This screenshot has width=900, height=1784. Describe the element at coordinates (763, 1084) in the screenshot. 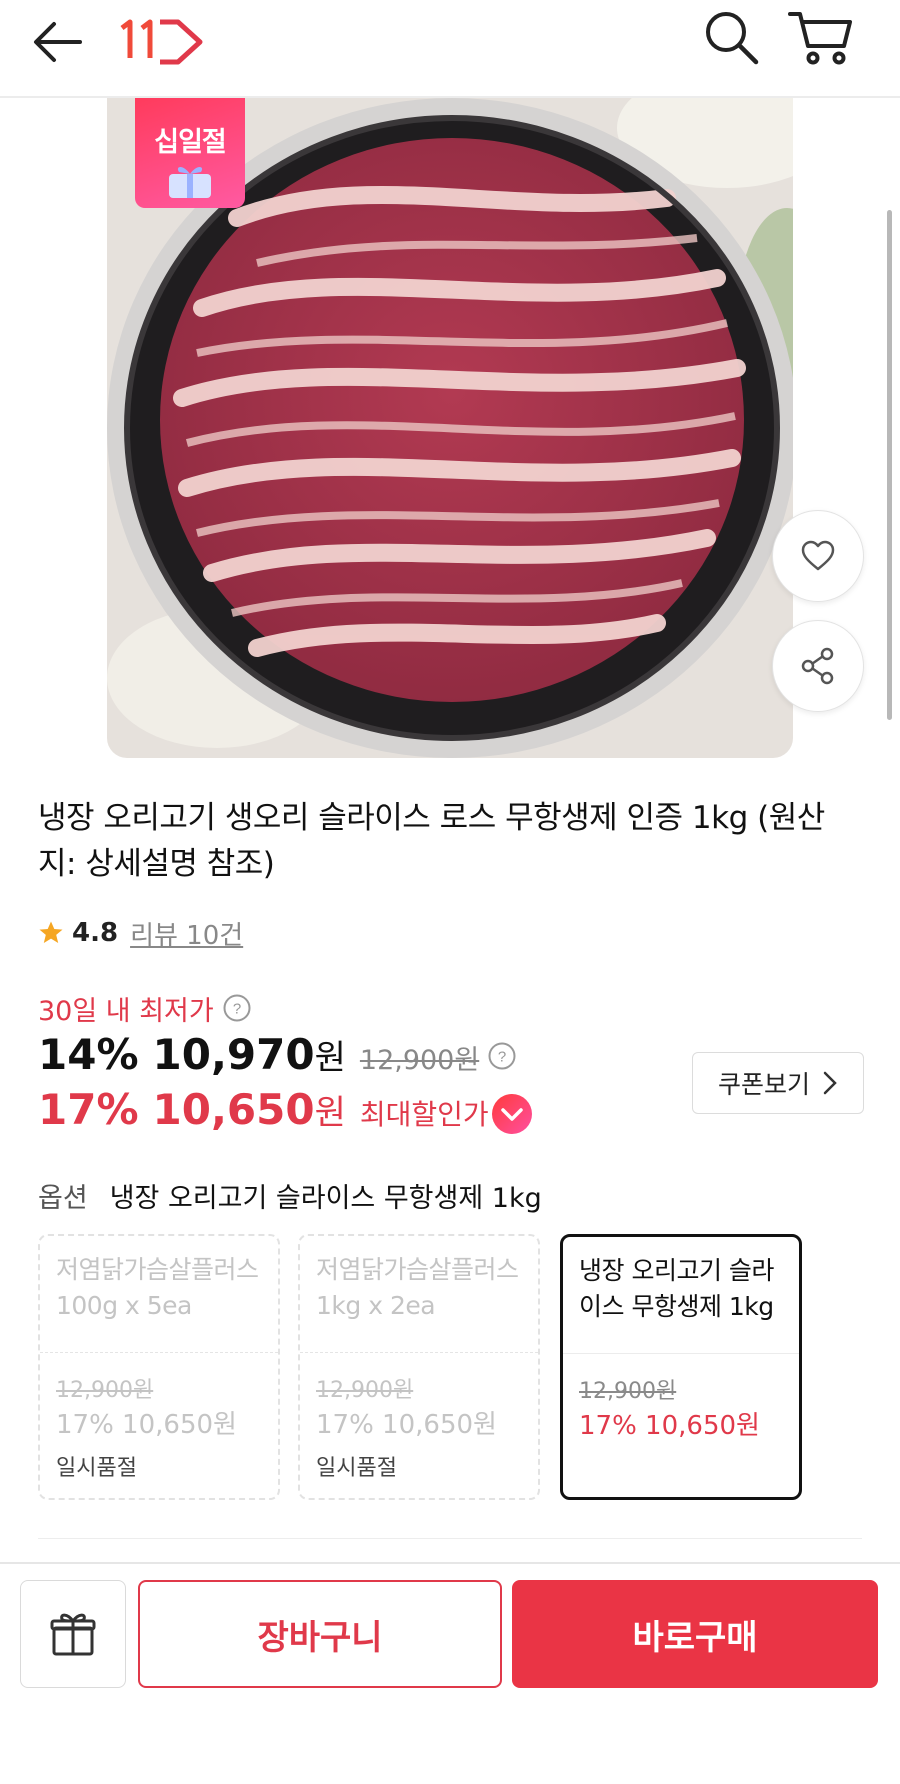

I see `coupon-button-label: 쿠폰보기` at that location.